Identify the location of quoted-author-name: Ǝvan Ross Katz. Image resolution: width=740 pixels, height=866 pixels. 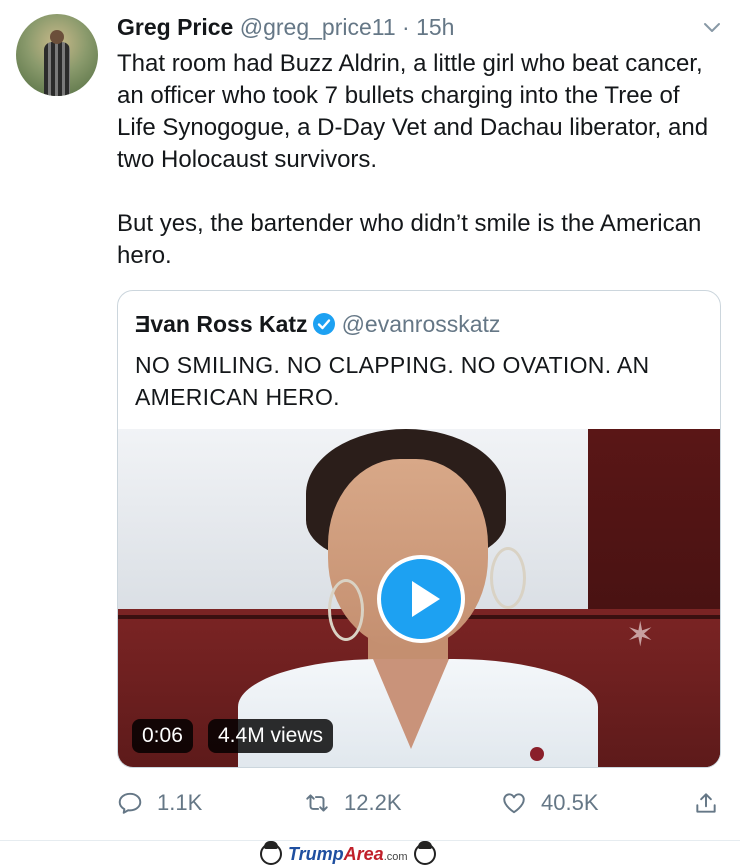
(221, 324).